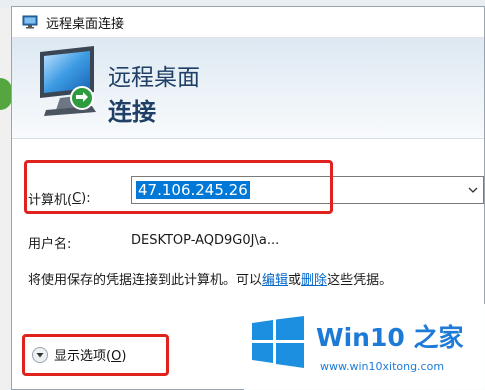  Describe the element at coordinates (77, 198) in the screenshot. I see `computer-access-key: C` at that location.